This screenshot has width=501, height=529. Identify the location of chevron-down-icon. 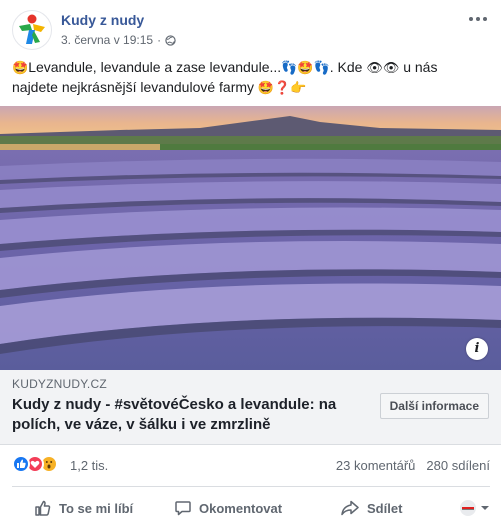
(485, 508).